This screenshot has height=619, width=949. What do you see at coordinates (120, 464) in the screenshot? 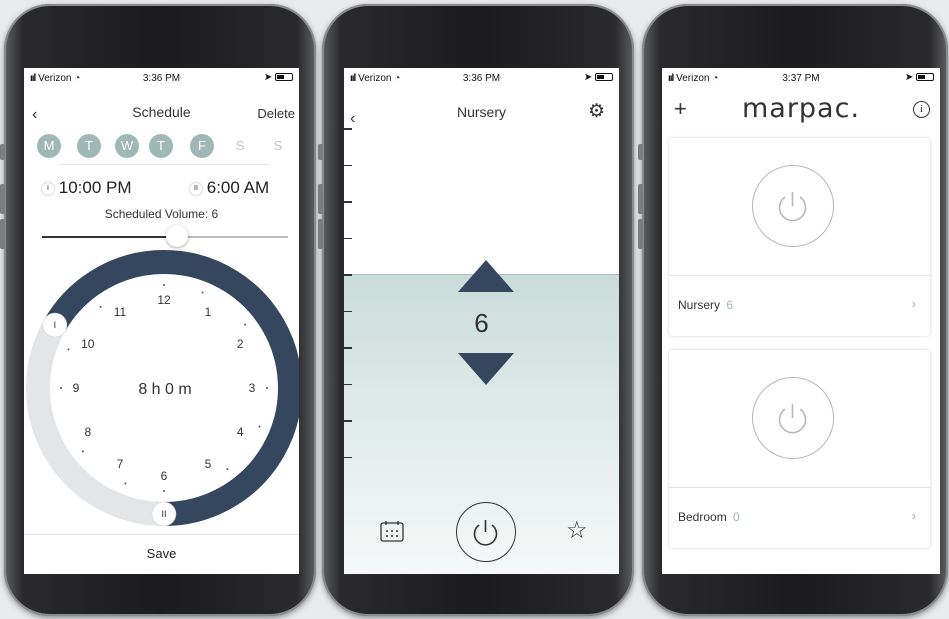
I see `clock-number: 7` at bounding box center [120, 464].